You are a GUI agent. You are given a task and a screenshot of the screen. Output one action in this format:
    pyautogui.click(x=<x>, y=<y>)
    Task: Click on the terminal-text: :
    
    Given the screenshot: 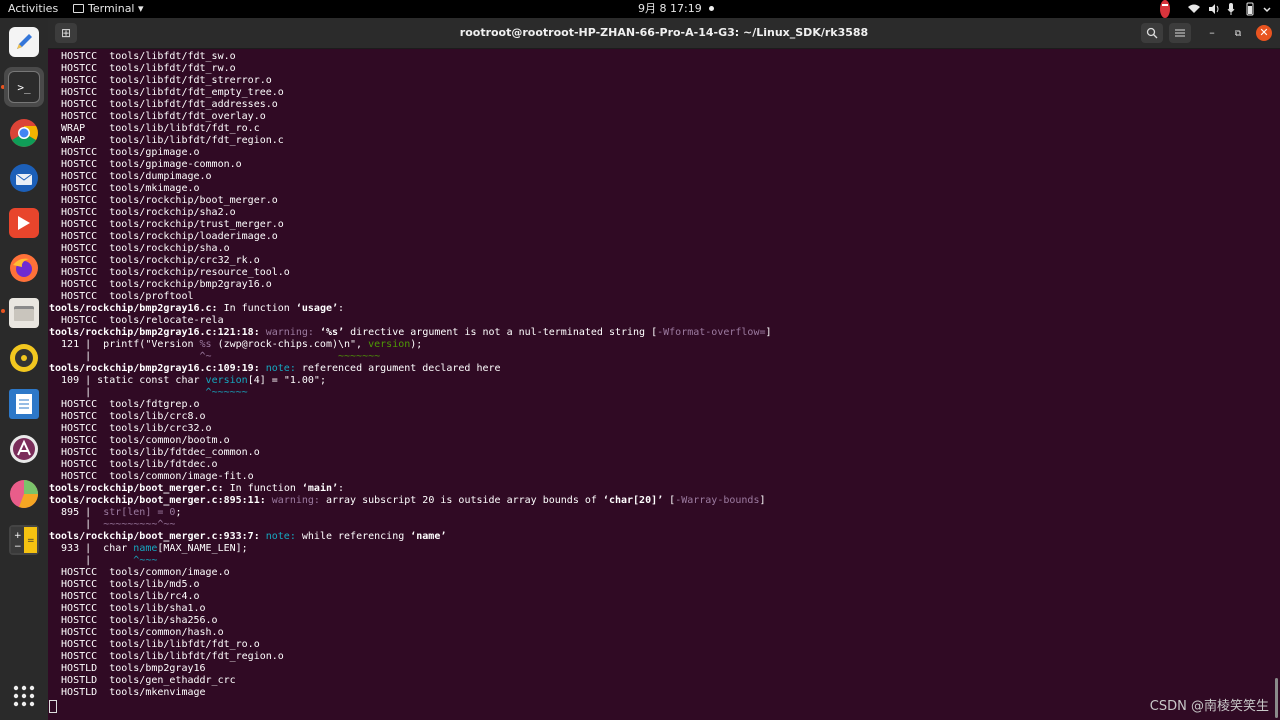 What is the action you would take?
    pyautogui.click(x=341, y=488)
    